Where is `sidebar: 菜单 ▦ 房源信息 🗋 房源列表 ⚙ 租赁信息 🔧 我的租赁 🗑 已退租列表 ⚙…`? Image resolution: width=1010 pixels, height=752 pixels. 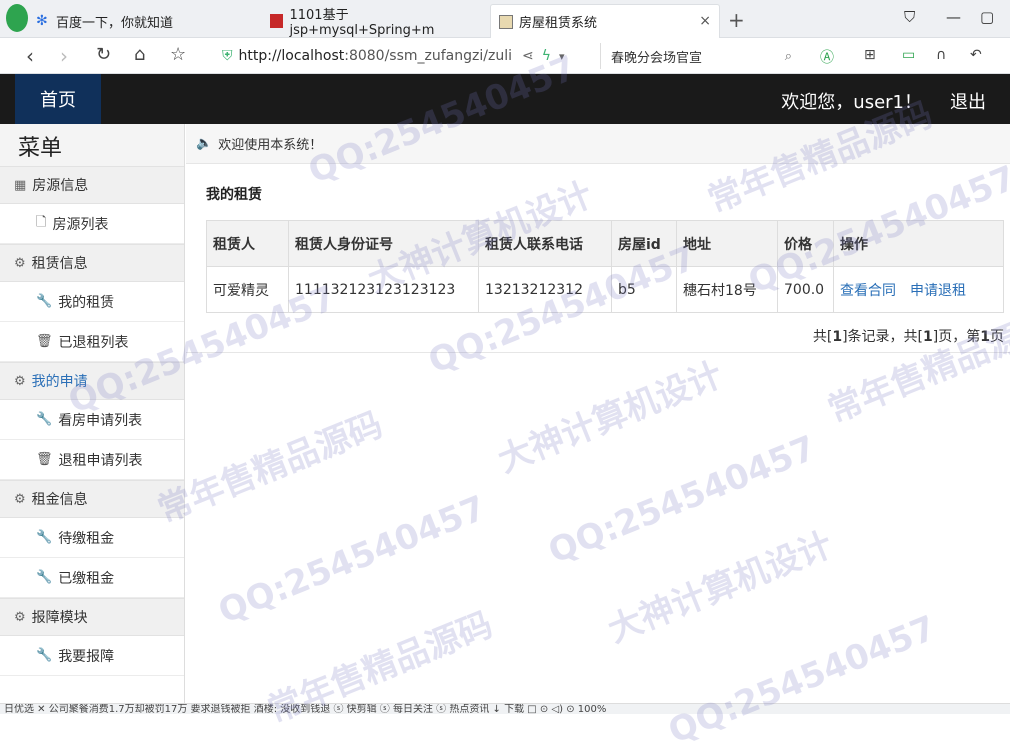
sidebar: 菜单 ▦ 房源信息 🗋 房源列表 ⚙ 租赁信息 🔧 我的租赁 🗑 已退租列表 ⚙… is located at coordinates (92, 419).